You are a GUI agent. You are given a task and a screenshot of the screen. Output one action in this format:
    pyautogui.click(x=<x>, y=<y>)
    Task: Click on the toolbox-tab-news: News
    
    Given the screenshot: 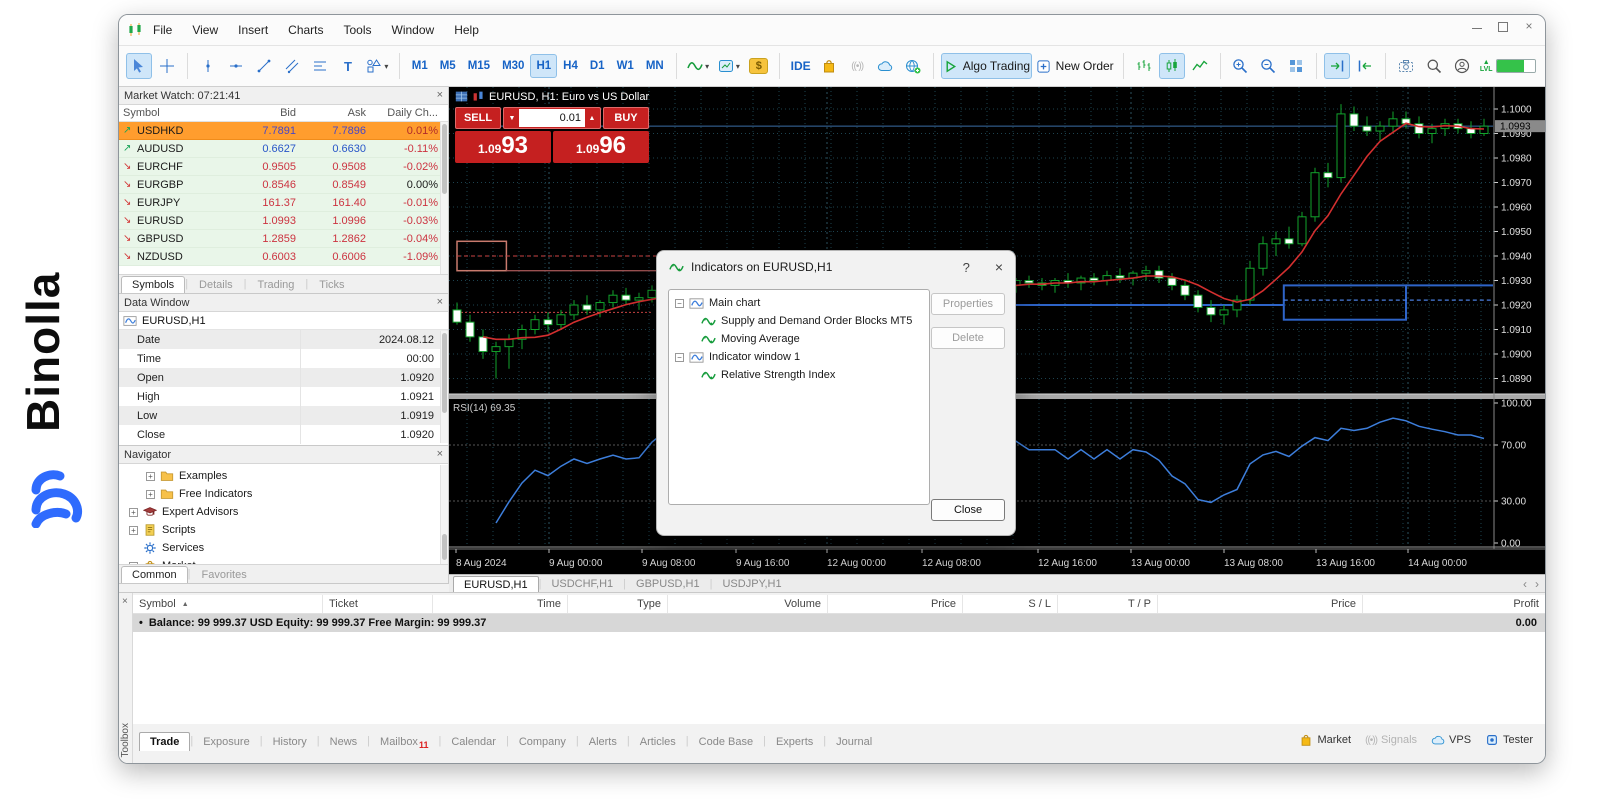 What is the action you would take?
    pyautogui.click(x=344, y=742)
    